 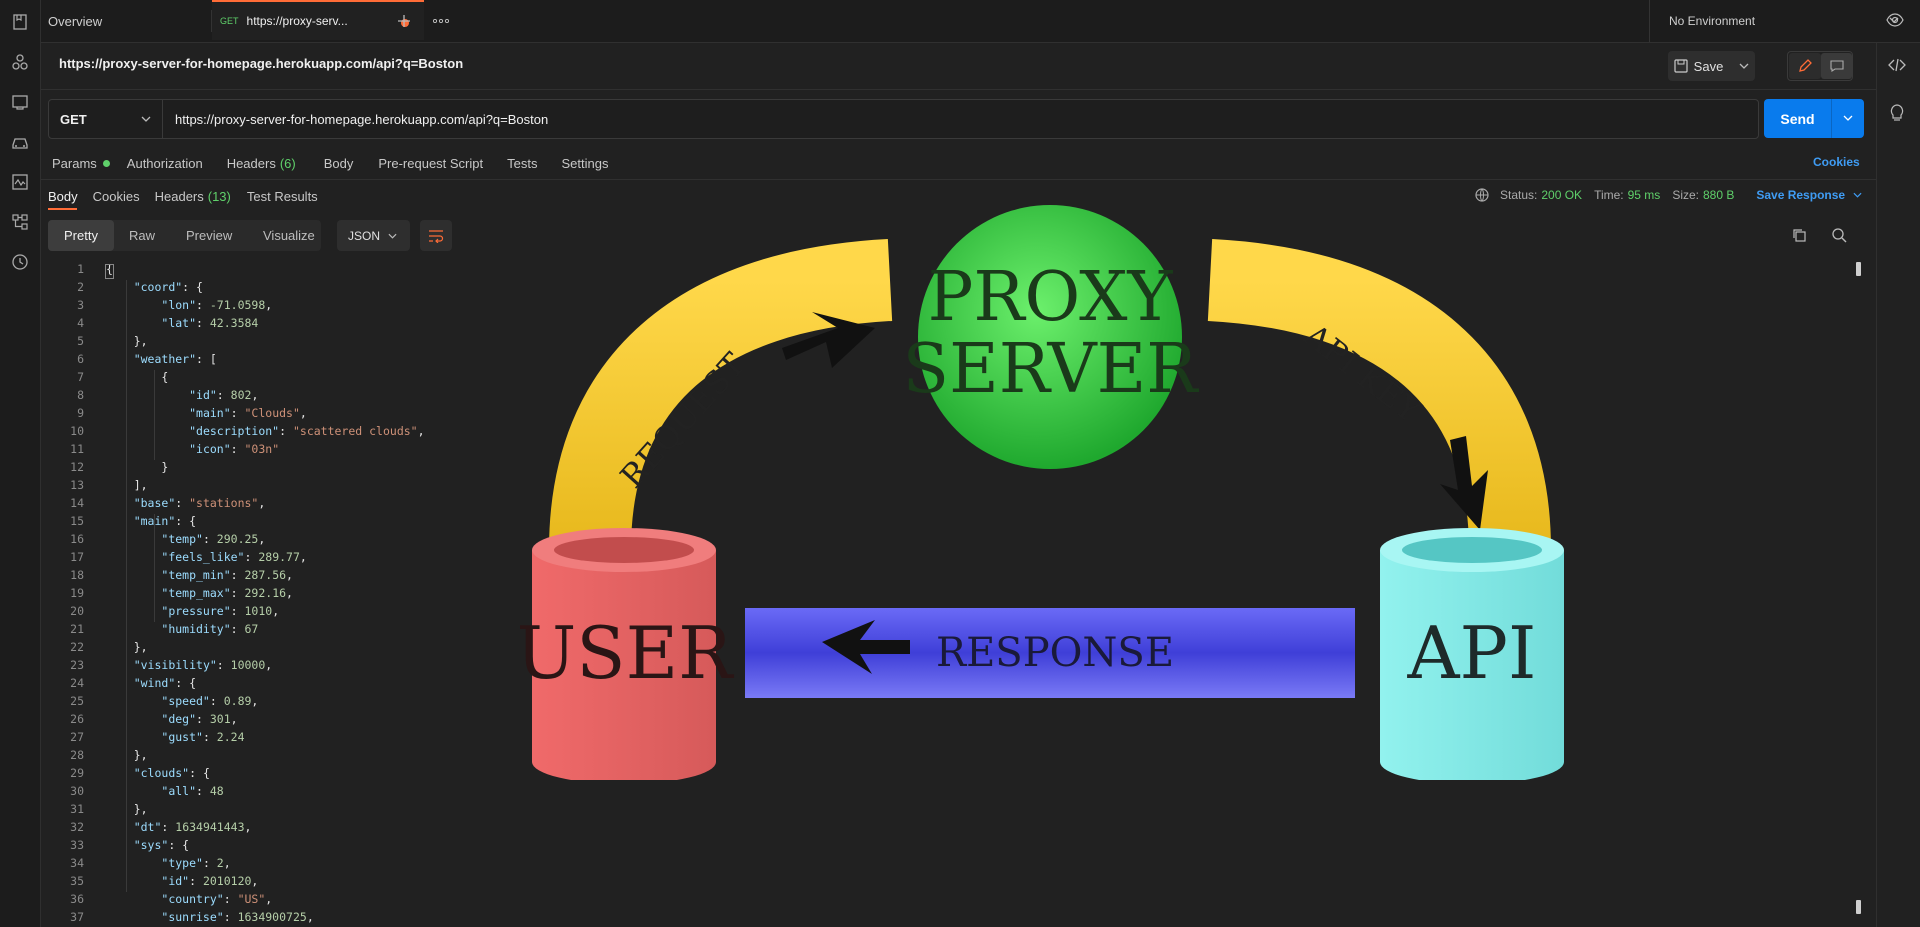 What do you see at coordinates (74, 163) in the screenshot?
I see `tab-params: Params` at bounding box center [74, 163].